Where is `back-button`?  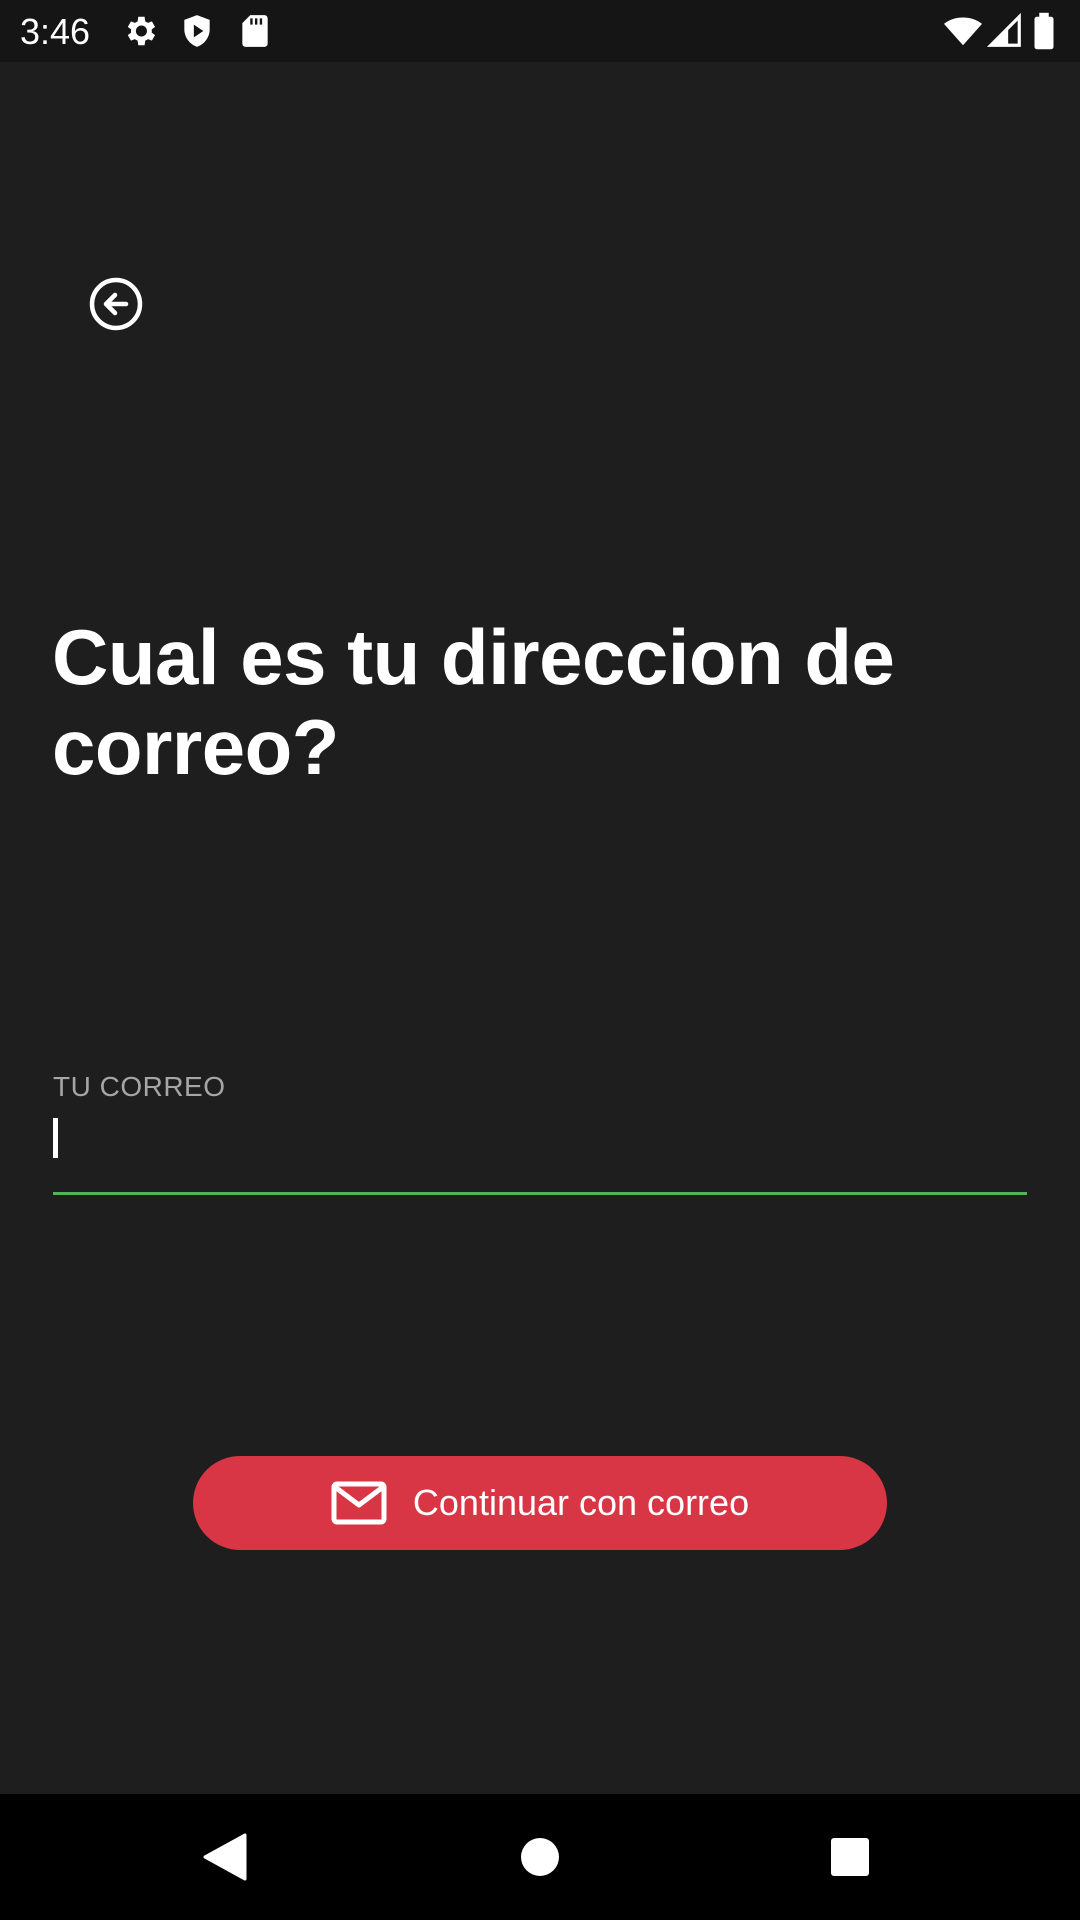
back-button is located at coordinates (116, 304).